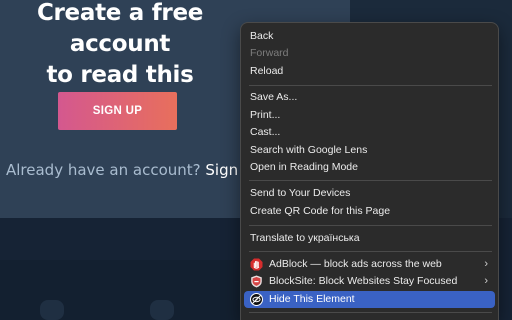 This screenshot has width=512, height=320. Describe the element at coordinates (369, 167) in the screenshot. I see `menu-item-reading-mode: Open in Reading Mode` at that location.